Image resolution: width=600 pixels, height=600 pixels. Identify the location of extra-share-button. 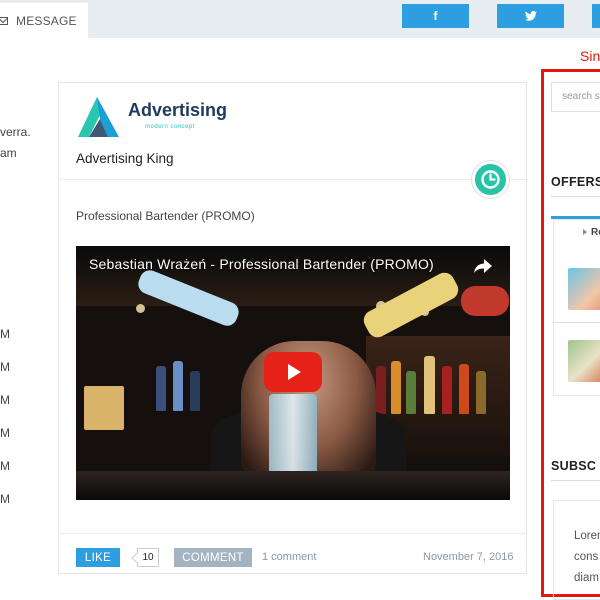
(596, 16).